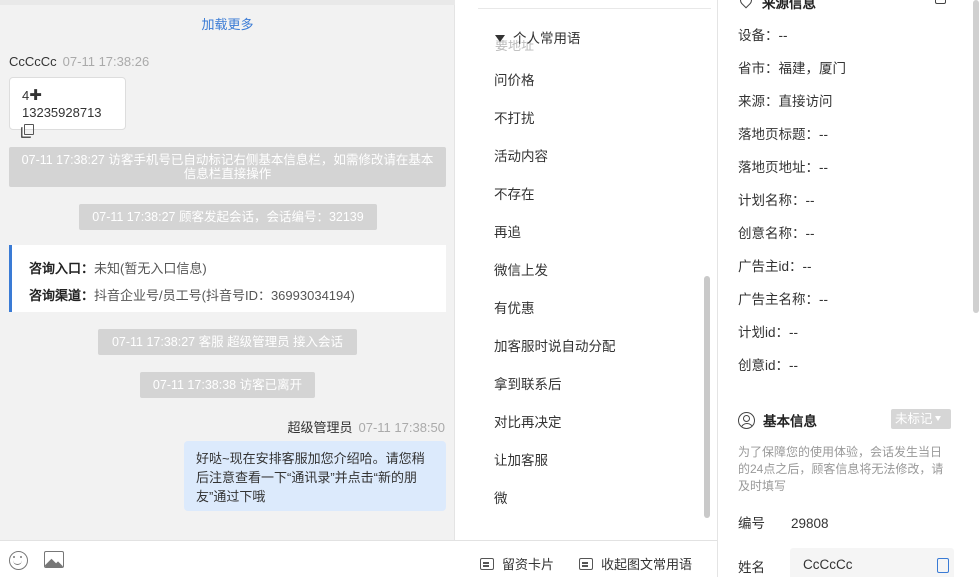 The height and width of the screenshot is (577, 979). Describe the element at coordinates (751, 567) in the screenshot. I see `name-label: 姓名` at that location.